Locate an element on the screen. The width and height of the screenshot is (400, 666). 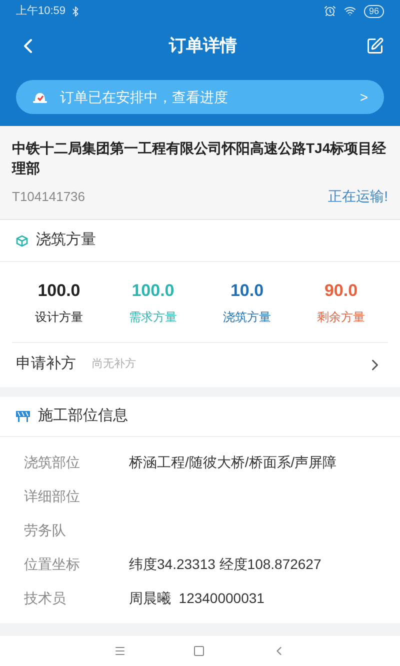
section-title: 施工部位信息 is located at coordinates (83, 416).